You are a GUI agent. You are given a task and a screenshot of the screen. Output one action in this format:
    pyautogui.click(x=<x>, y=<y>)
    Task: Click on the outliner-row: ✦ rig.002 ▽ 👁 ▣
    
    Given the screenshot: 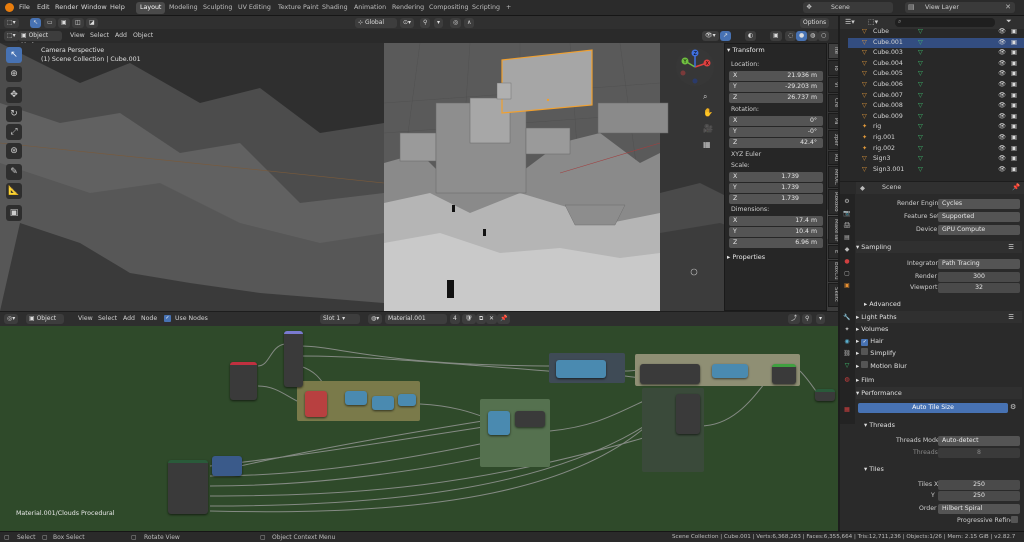 What is the action you would take?
    pyautogui.click(x=936, y=149)
    